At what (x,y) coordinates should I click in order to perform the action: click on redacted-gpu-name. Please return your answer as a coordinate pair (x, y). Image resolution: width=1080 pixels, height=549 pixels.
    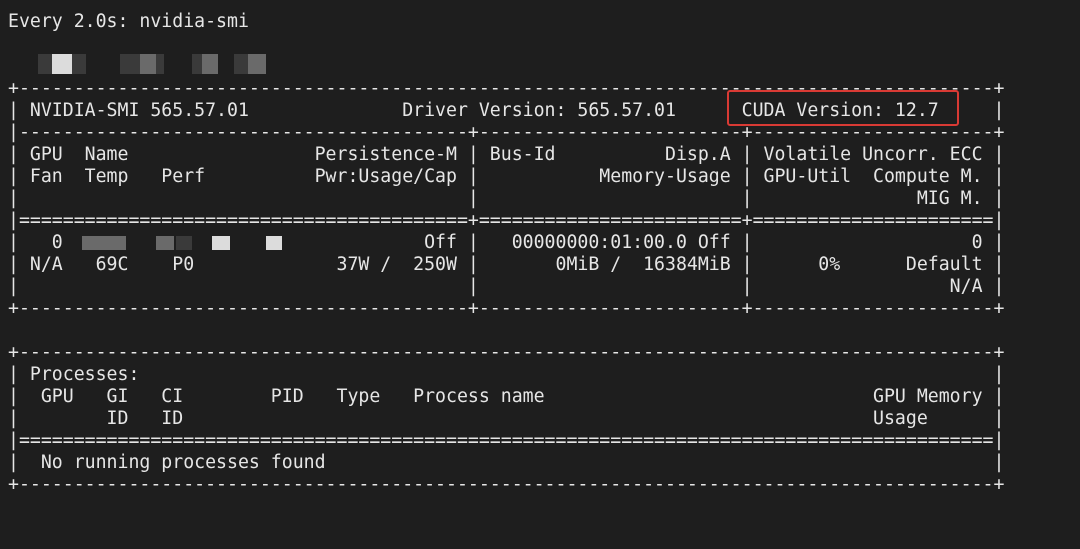
    Looking at the image, I should click on (158, 244).